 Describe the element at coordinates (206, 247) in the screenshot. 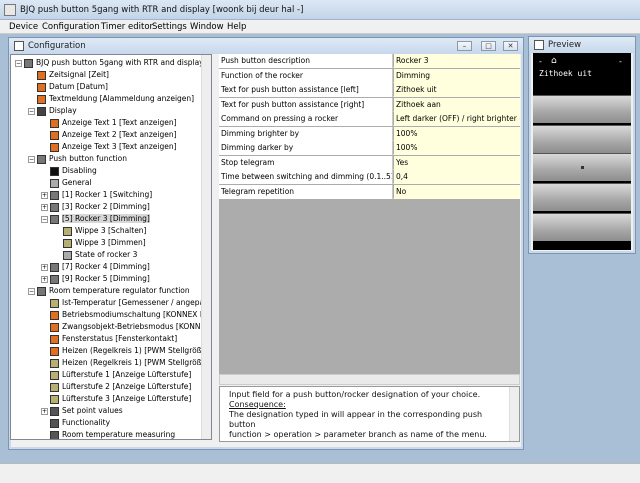

I see `tree-scrollbar` at that location.